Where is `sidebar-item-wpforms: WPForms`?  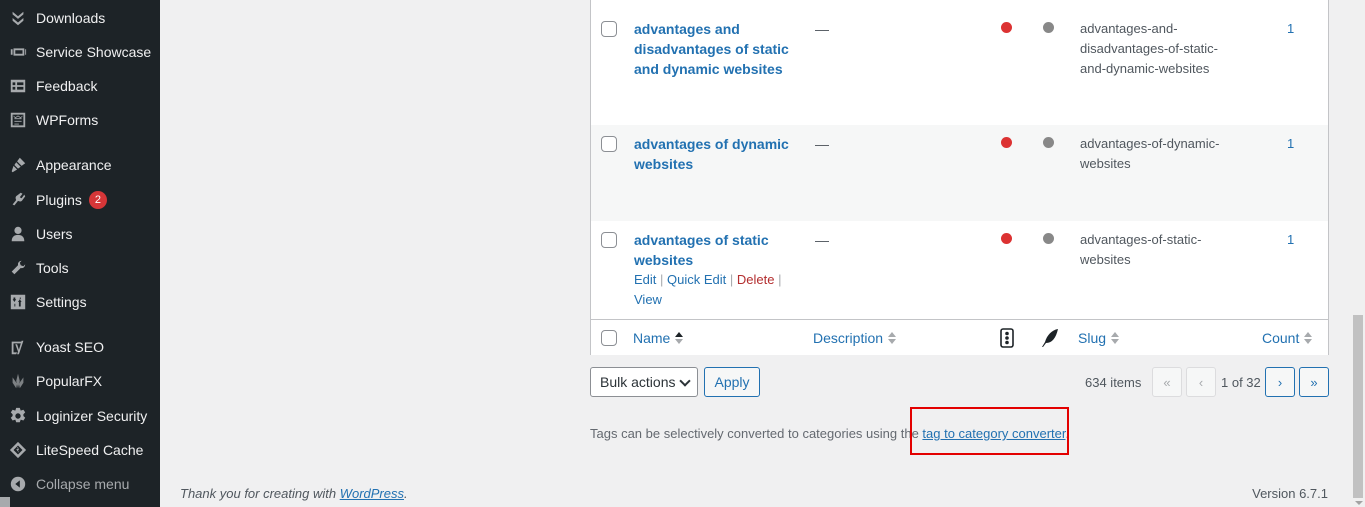
sidebar-item-wpforms: WPForms is located at coordinates (80, 120).